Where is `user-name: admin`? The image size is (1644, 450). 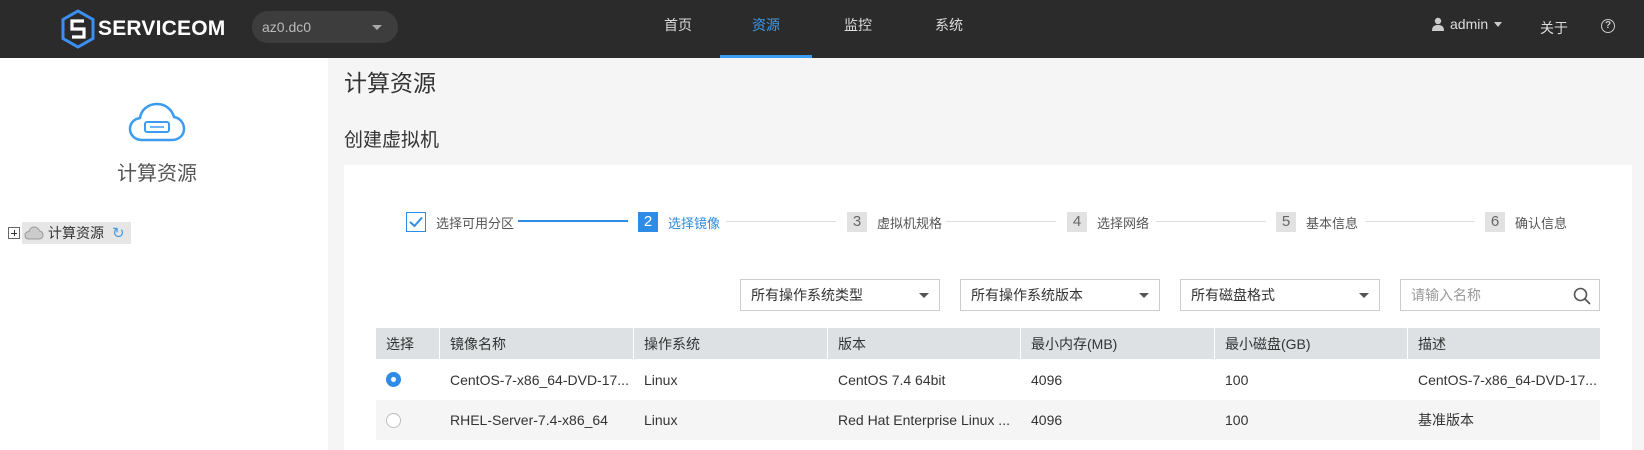
user-name: admin is located at coordinates (1469, 24).